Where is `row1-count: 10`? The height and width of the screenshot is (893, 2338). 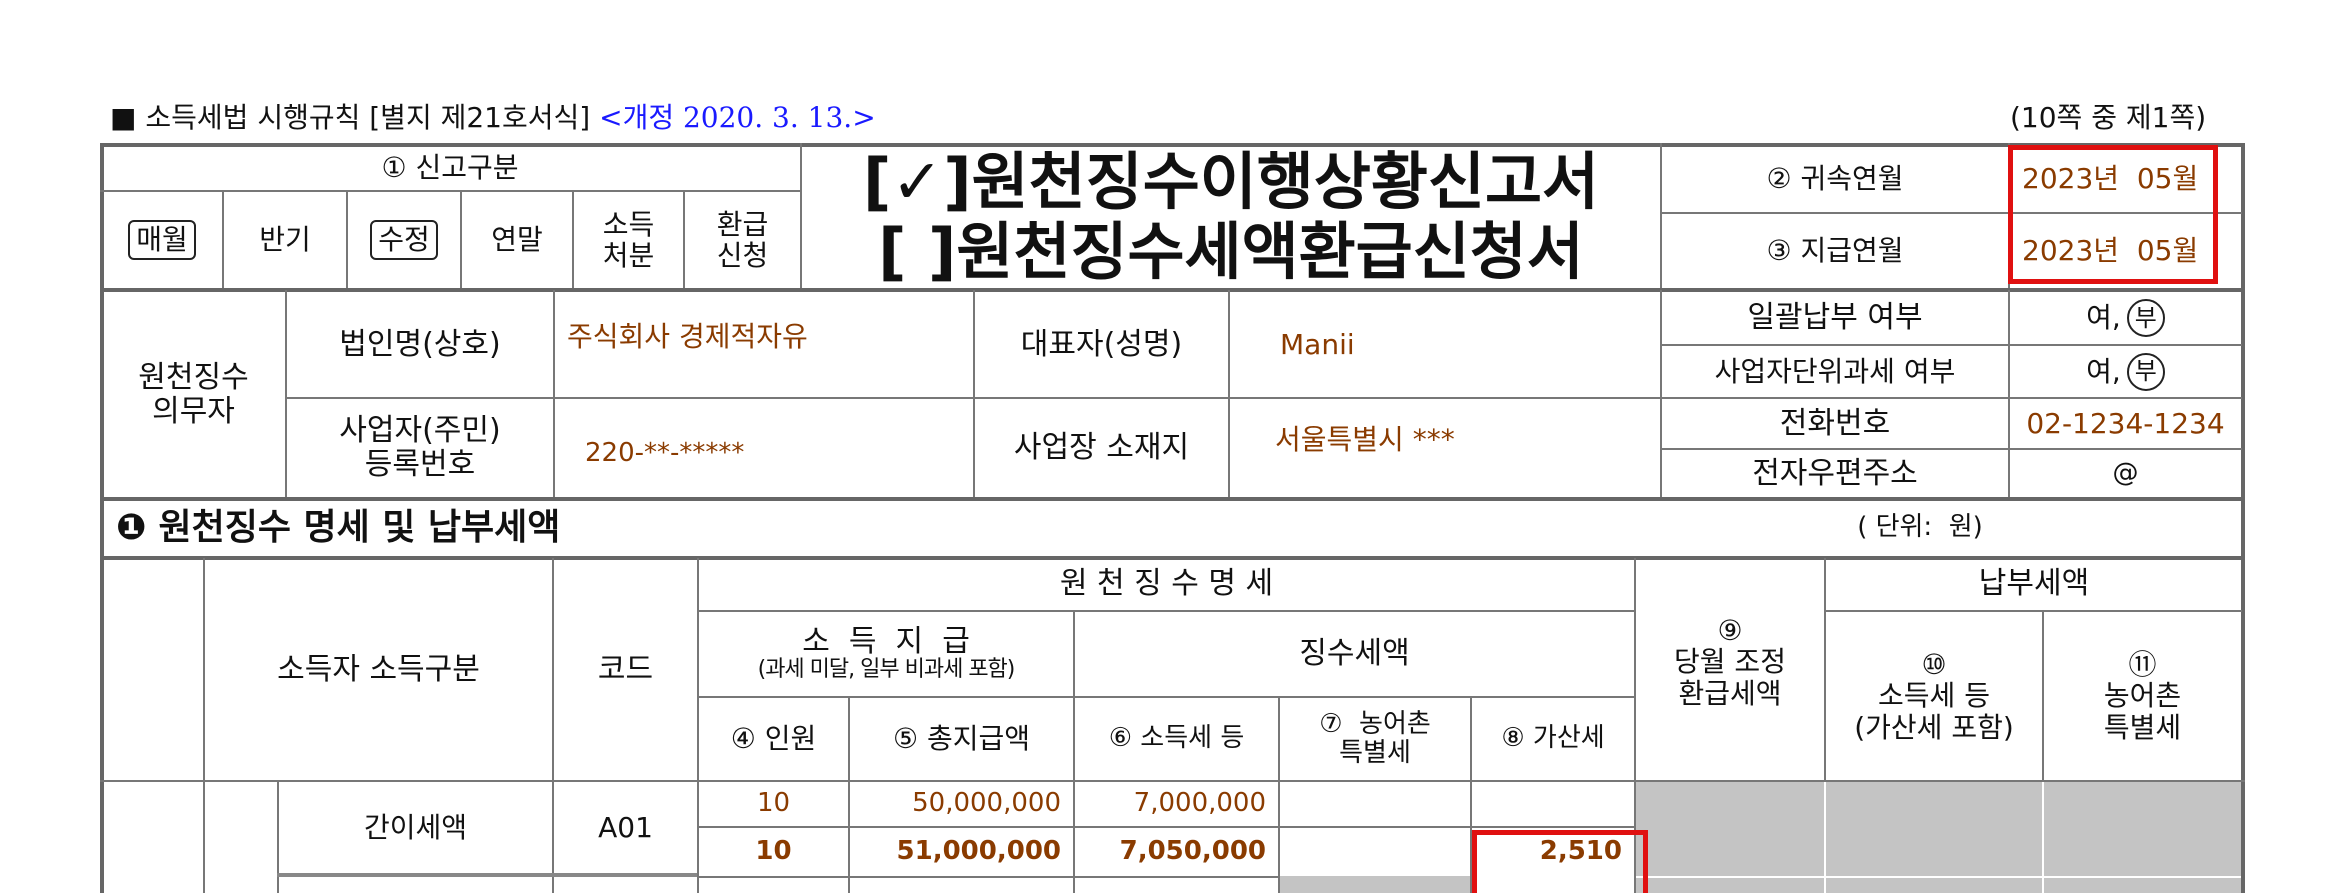 row1-count: 10 is located at coordinates (773, 804).